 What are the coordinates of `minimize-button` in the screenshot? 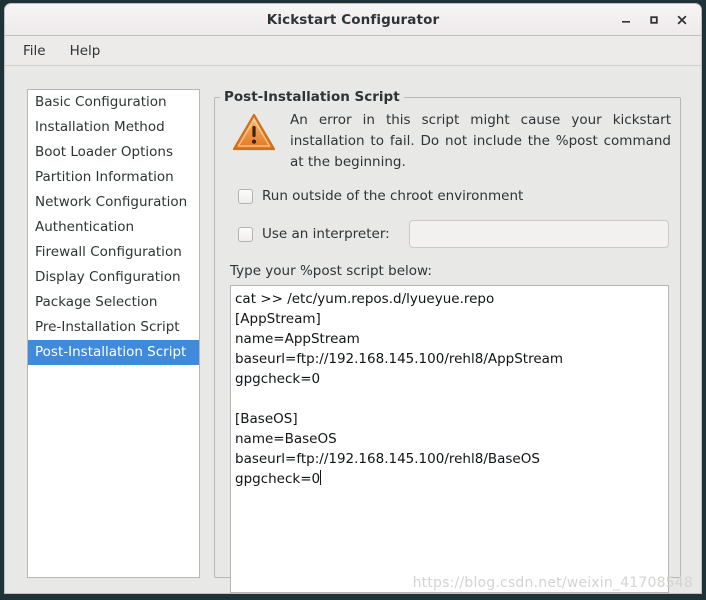 It's located at (626, 20).